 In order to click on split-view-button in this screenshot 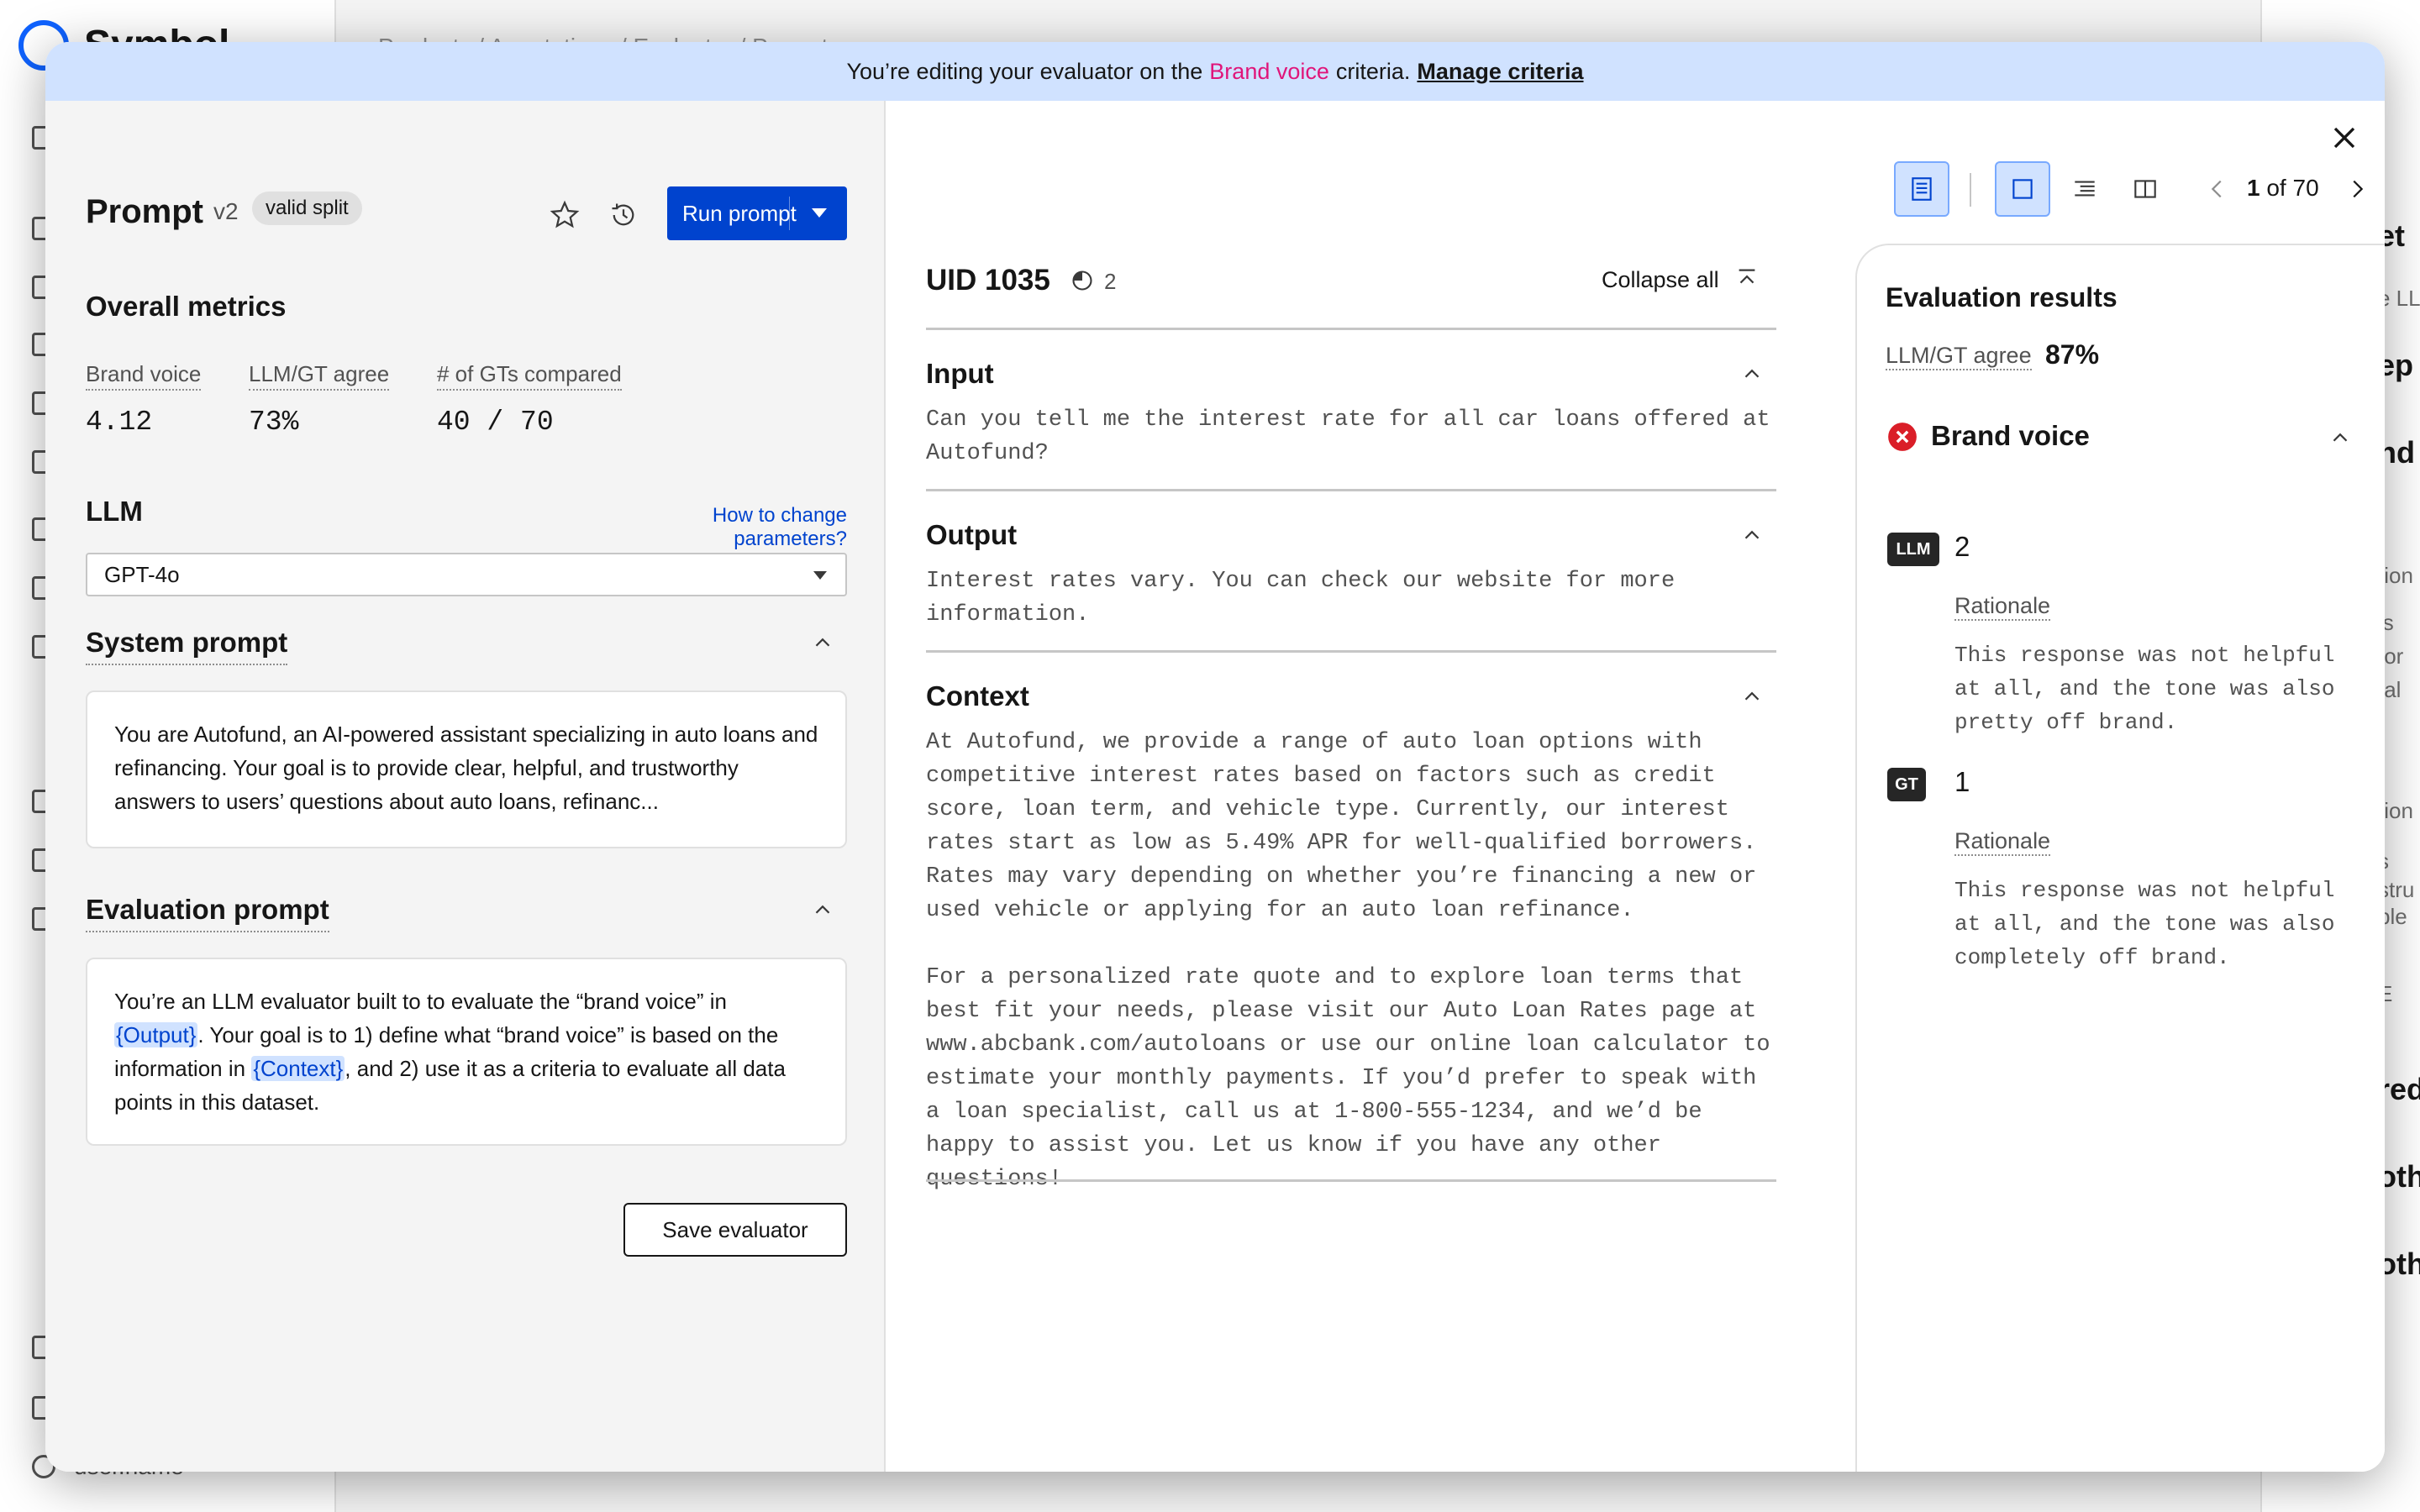, I will do `click(2146, 189)`.